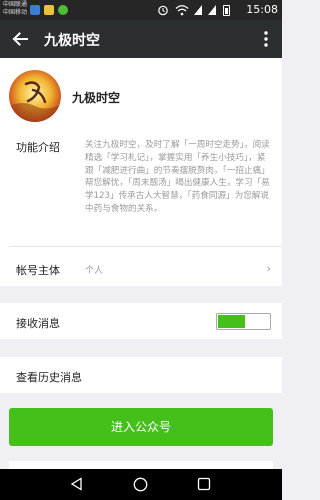 The width and height of the screenshot is (320, 500). Describe the element at coordinates (268, 268) in the screenshot. I see `chevron-right-icon: ›` at that location.